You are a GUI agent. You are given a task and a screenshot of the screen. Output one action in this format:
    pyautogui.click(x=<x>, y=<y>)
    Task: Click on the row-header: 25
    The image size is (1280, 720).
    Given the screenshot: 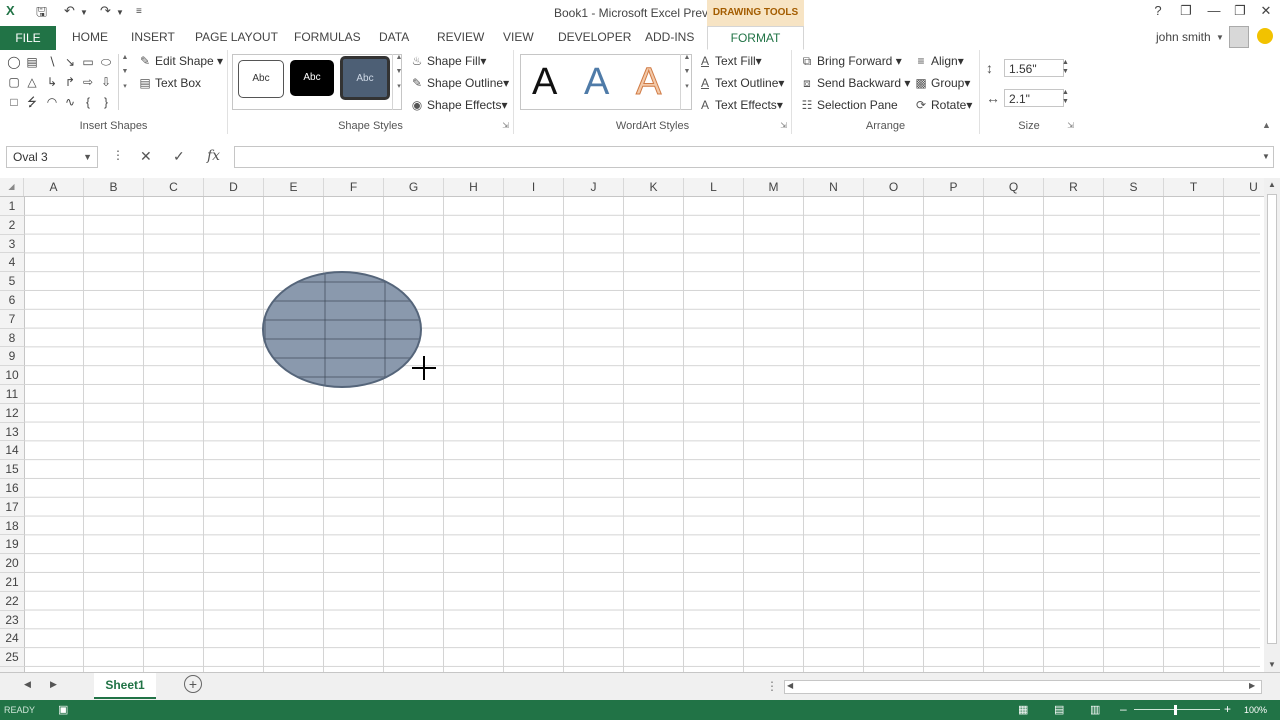 What is the action you would take?
    pyautogui.click(x=12, y=657)
    